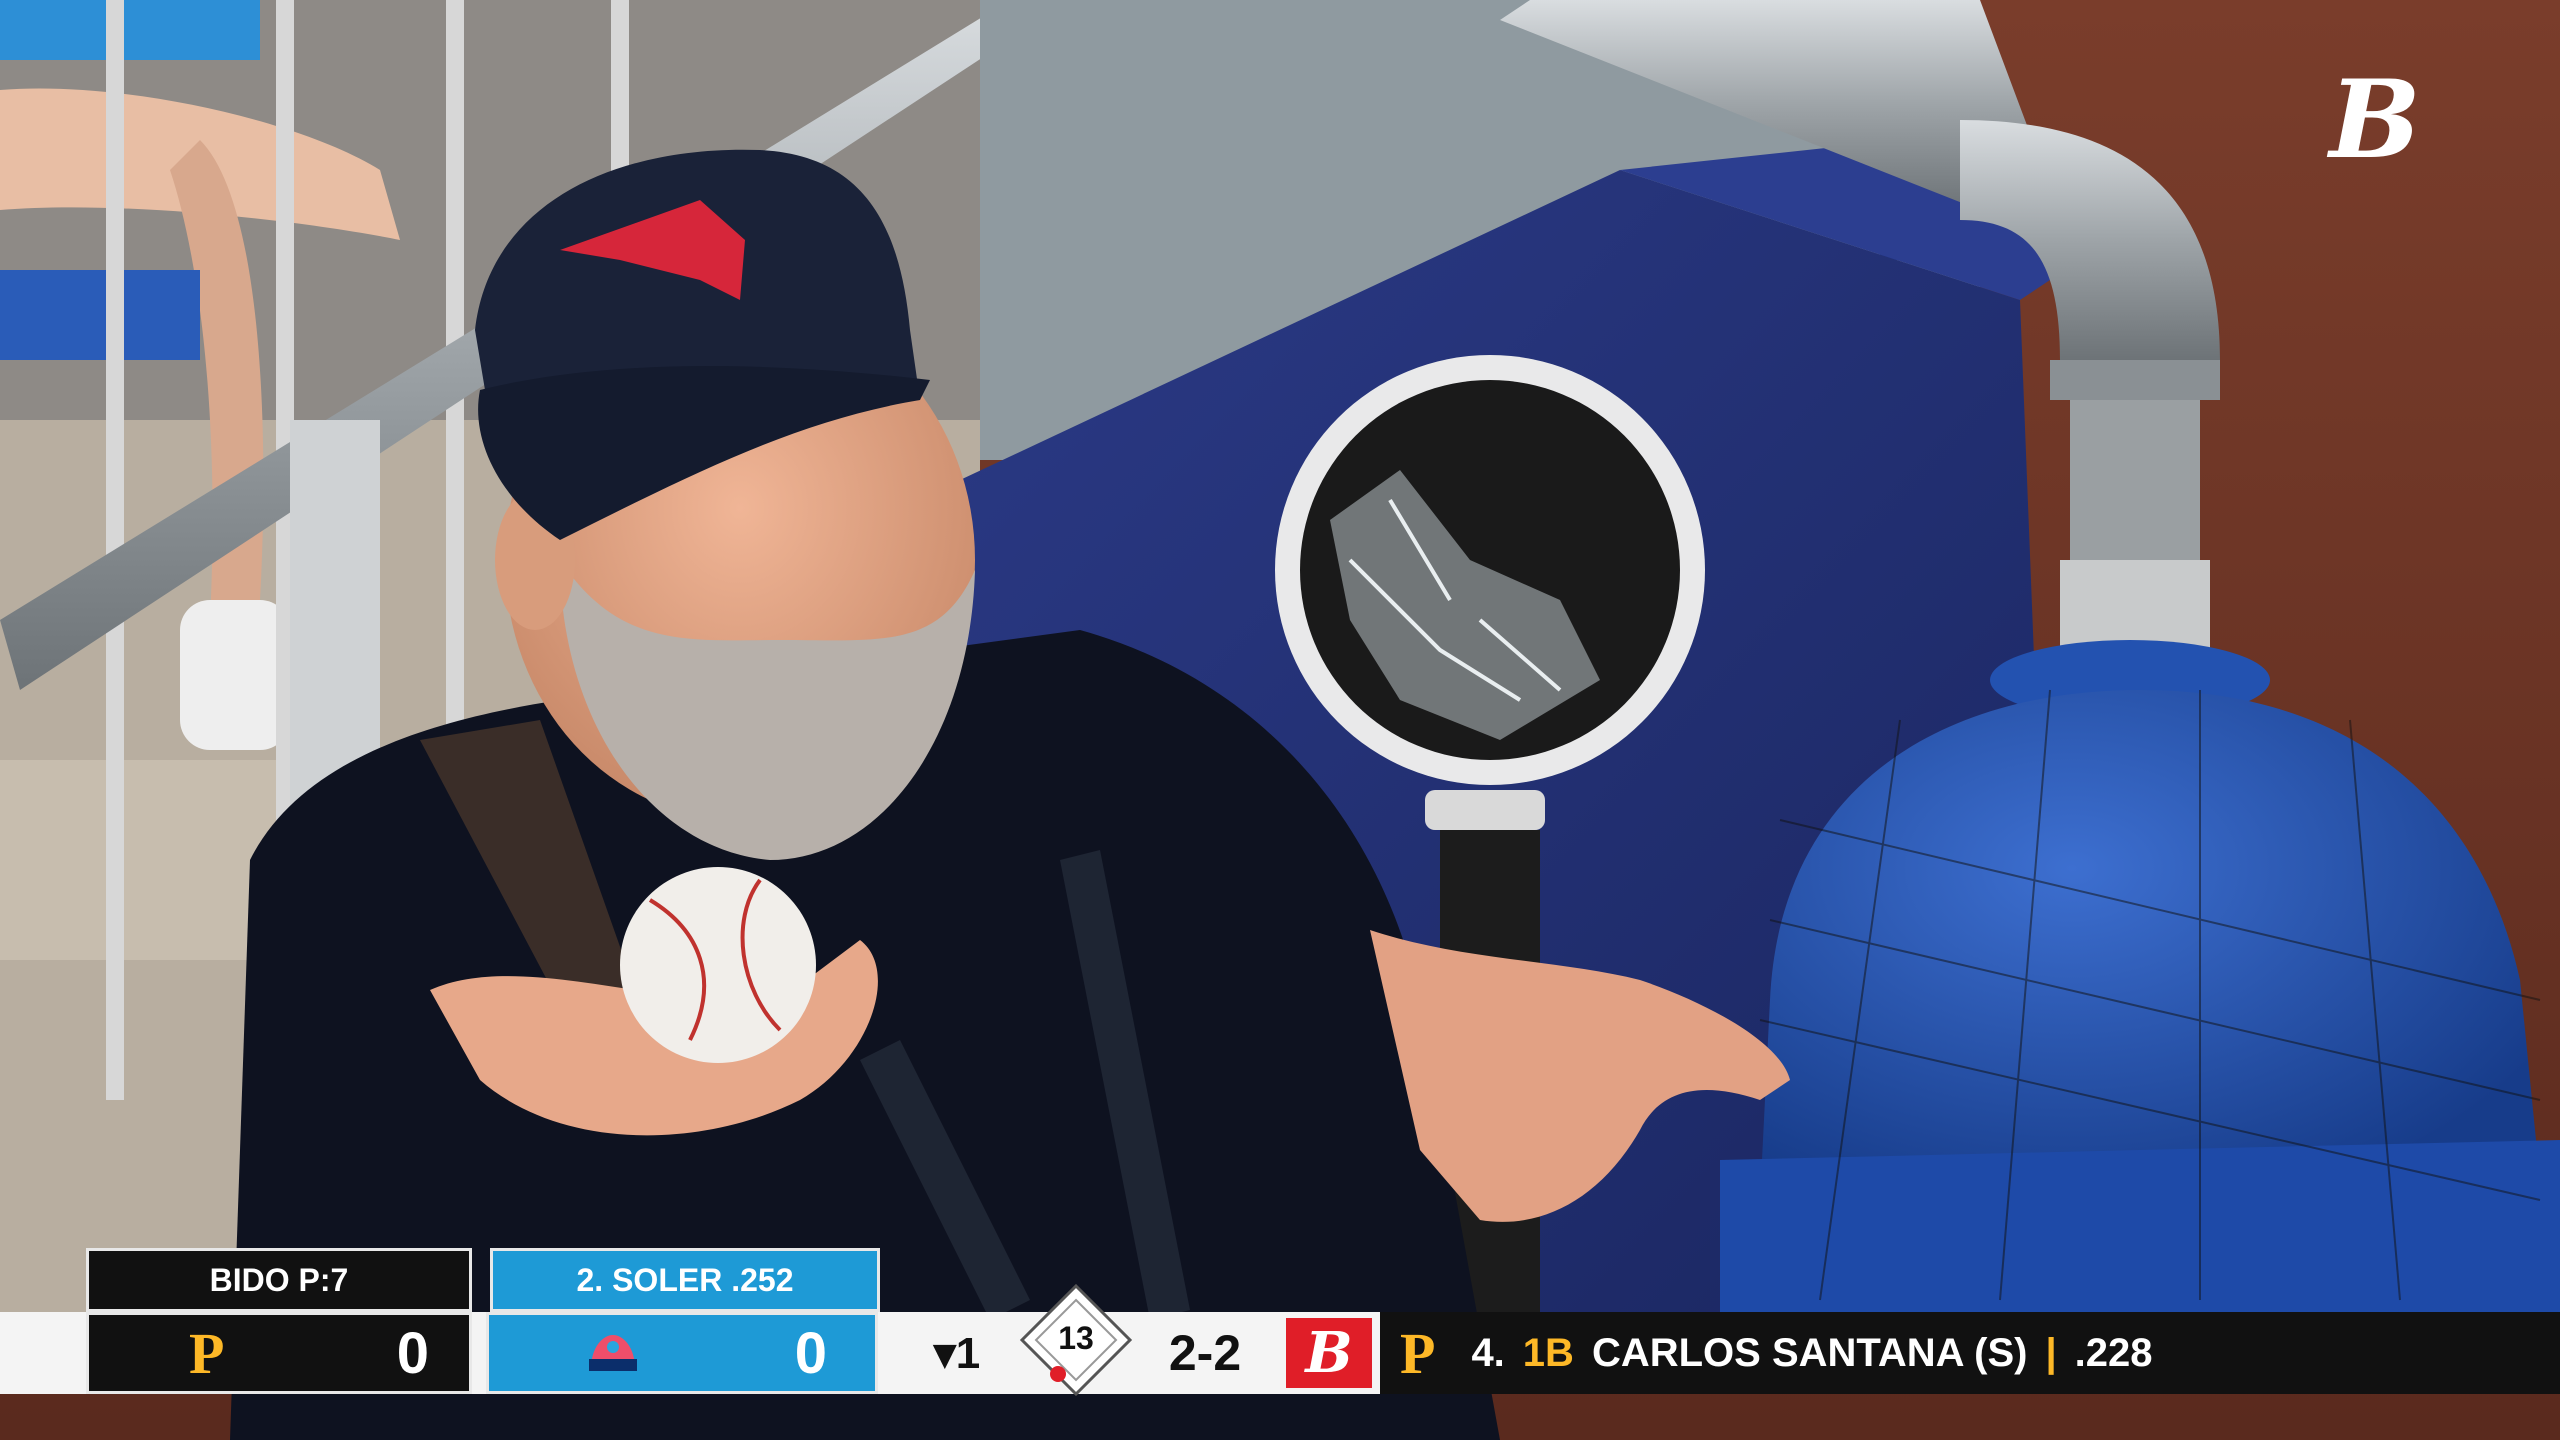  I want to click on bally-sports-small-icon: B, so click(1329, 1353).